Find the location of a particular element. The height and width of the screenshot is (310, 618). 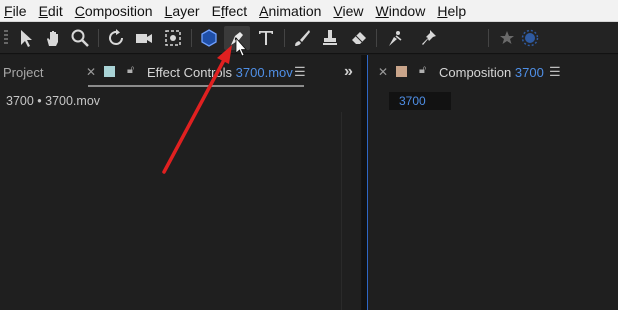

pen-tool-icon is located at coordinates (237, 38).